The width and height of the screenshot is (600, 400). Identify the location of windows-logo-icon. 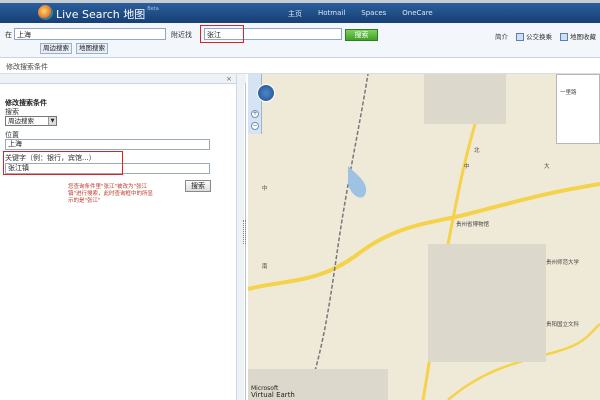
(45, 12).